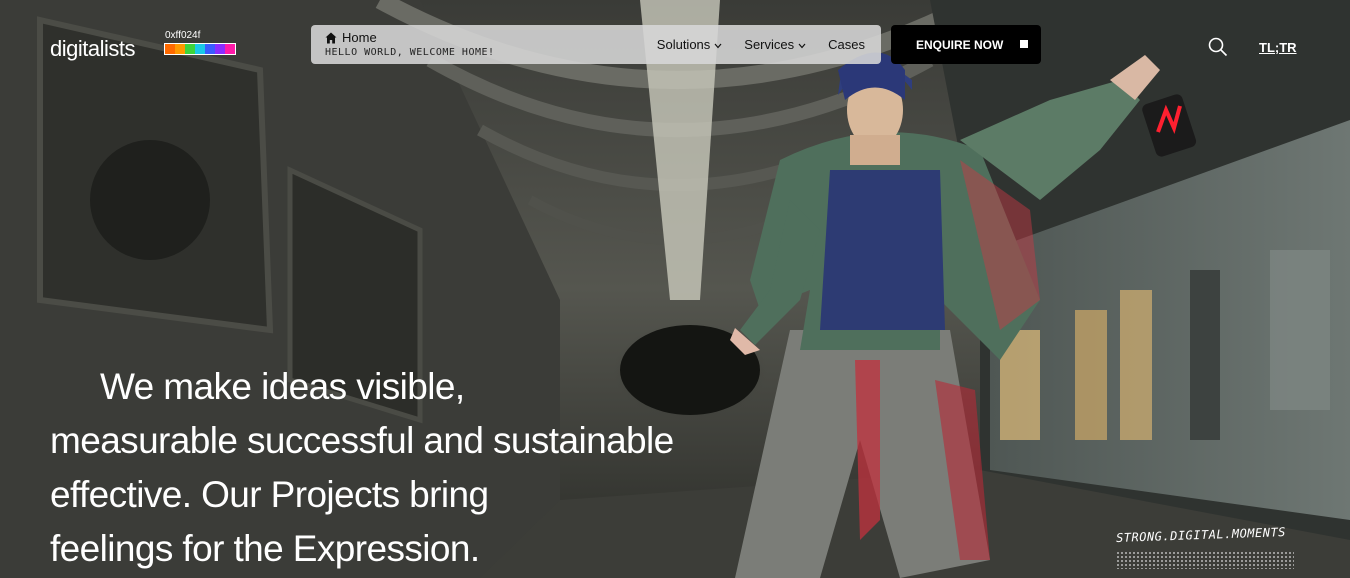  I want to click on color-swatch-bar, so click(200, 49).